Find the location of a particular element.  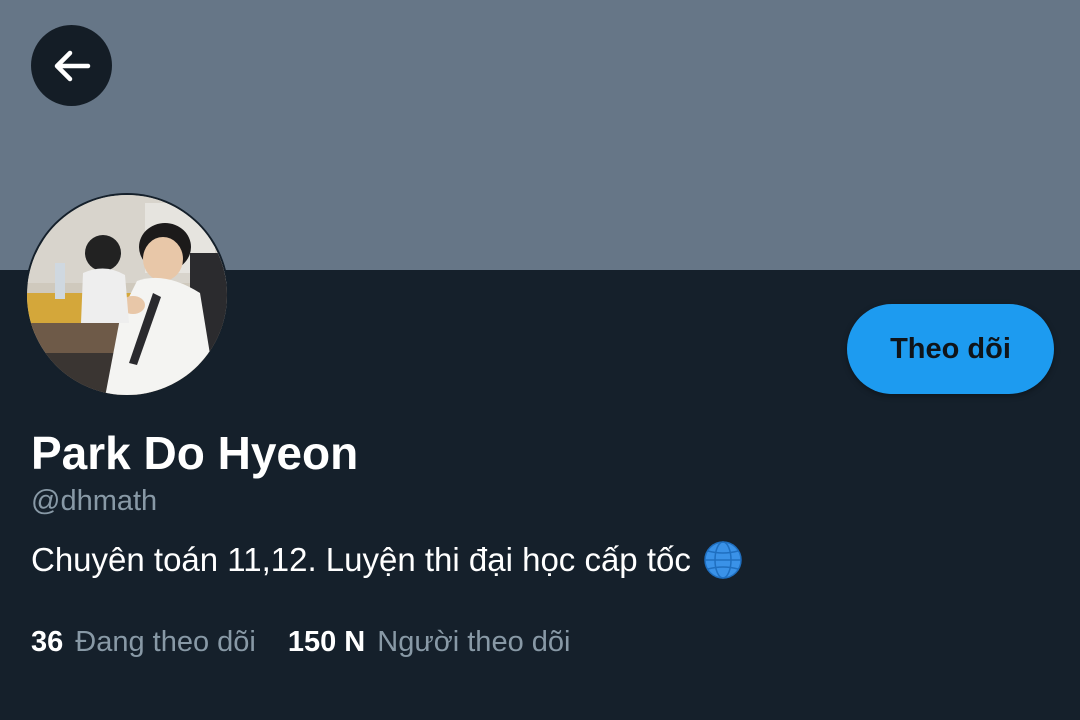

followers-label: Người theo dõi is located at coordinates (474, 642).